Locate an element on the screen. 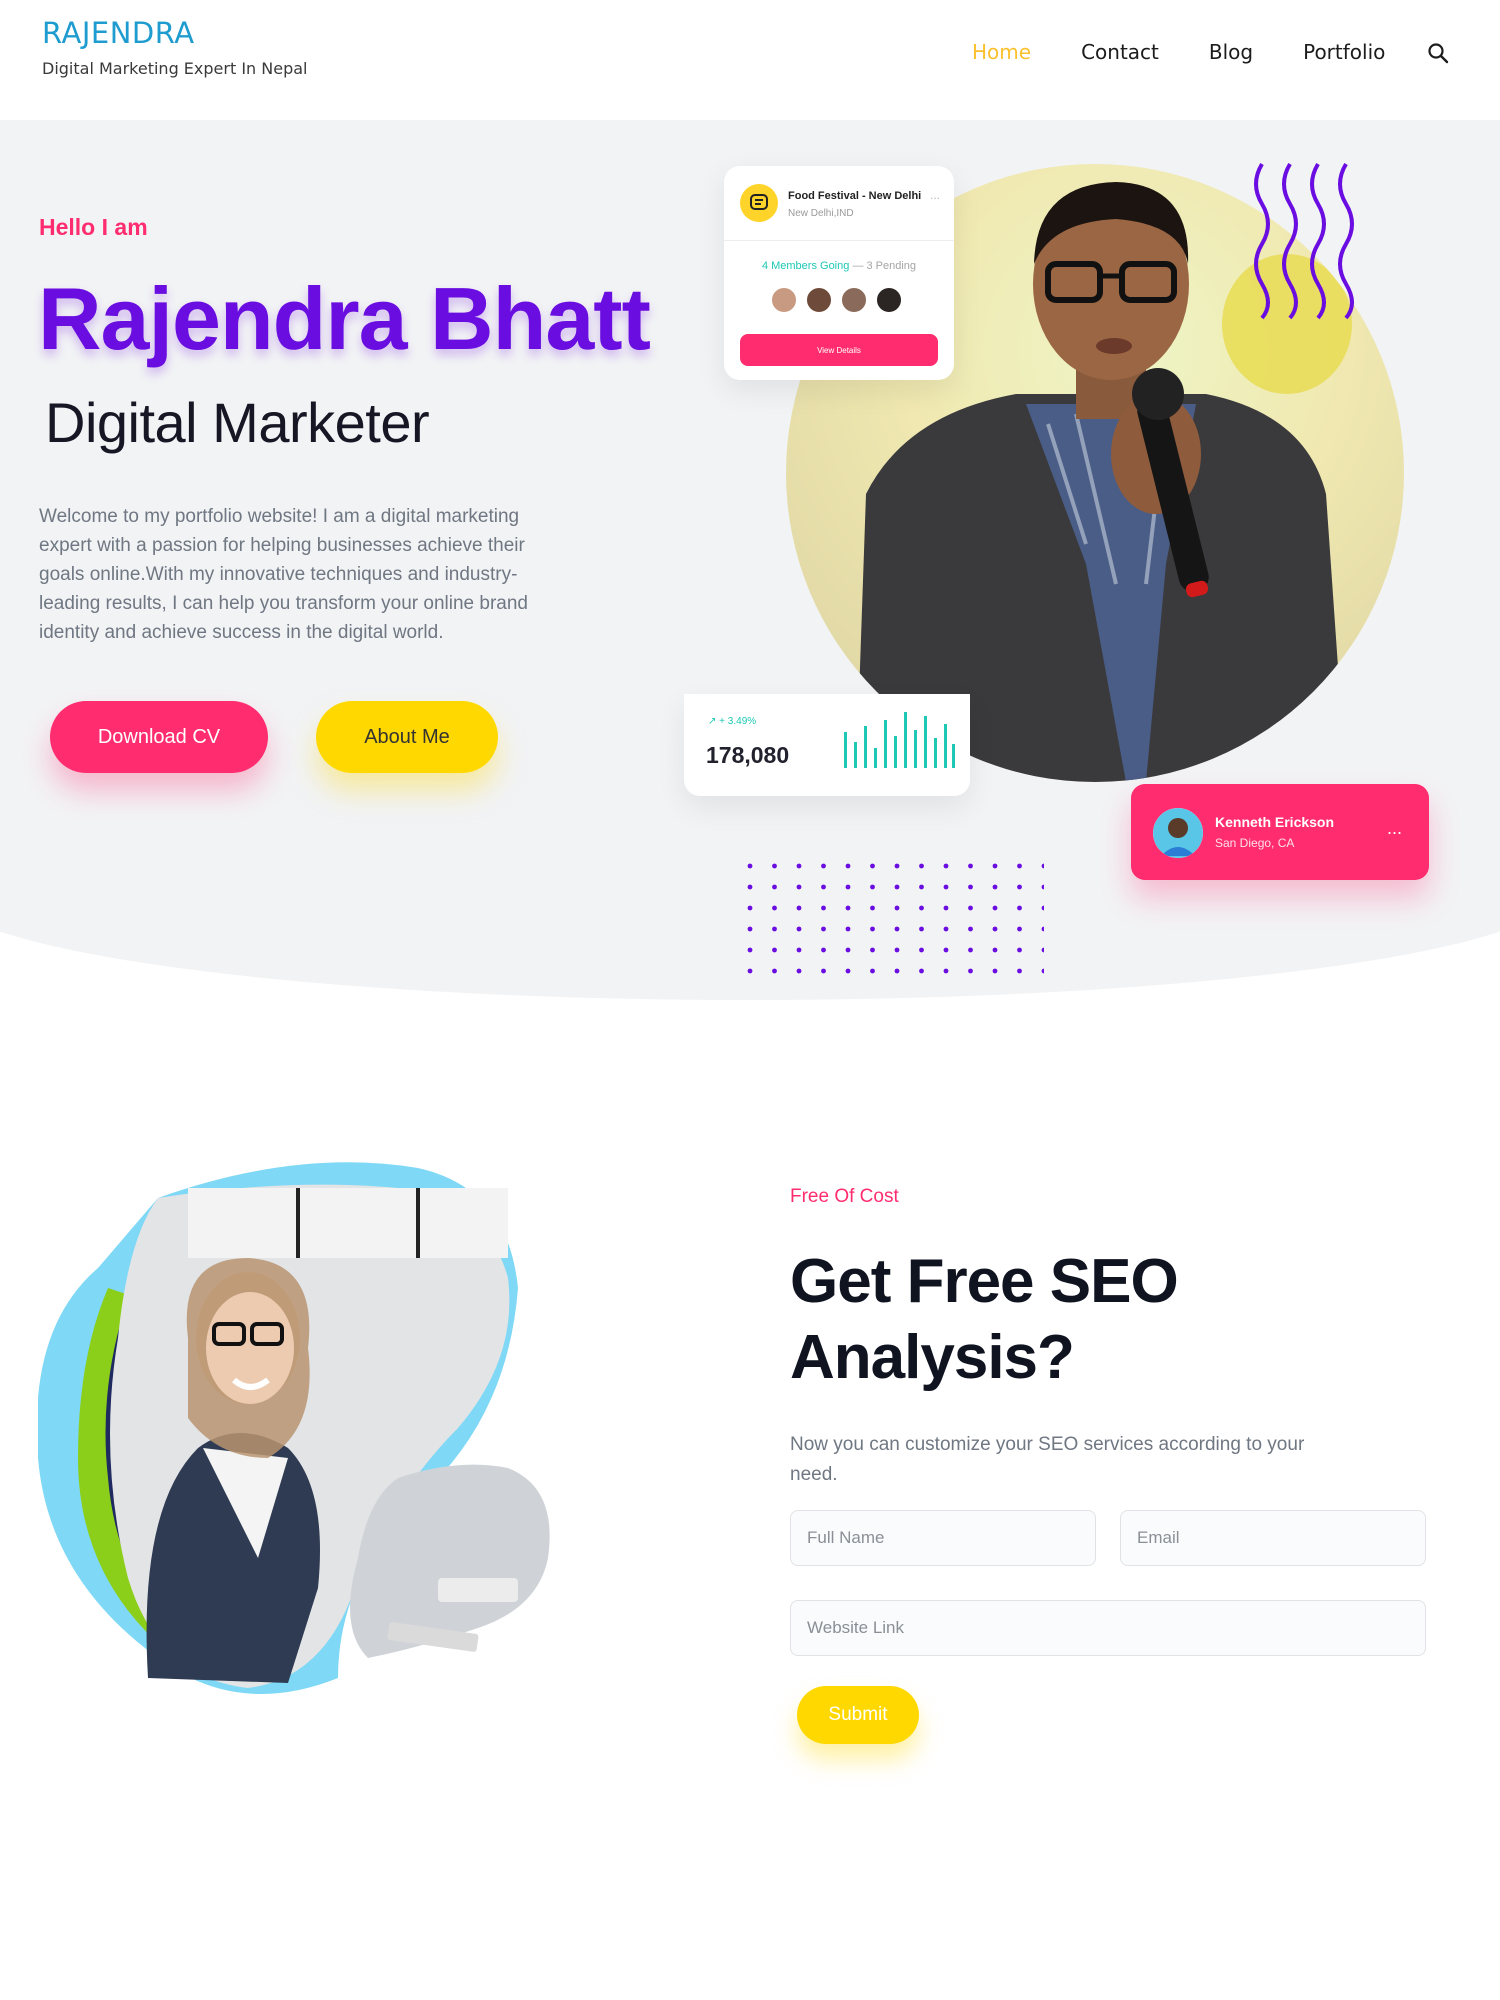  download-cv-button: Download CV is located at coordinates (159, 737).